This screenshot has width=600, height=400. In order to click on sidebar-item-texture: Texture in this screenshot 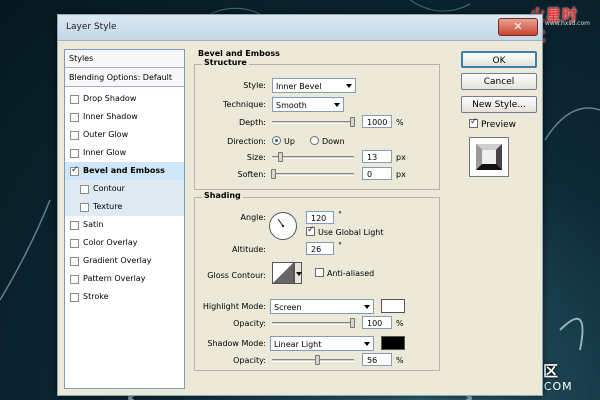, I will do `click(124, 207)`.